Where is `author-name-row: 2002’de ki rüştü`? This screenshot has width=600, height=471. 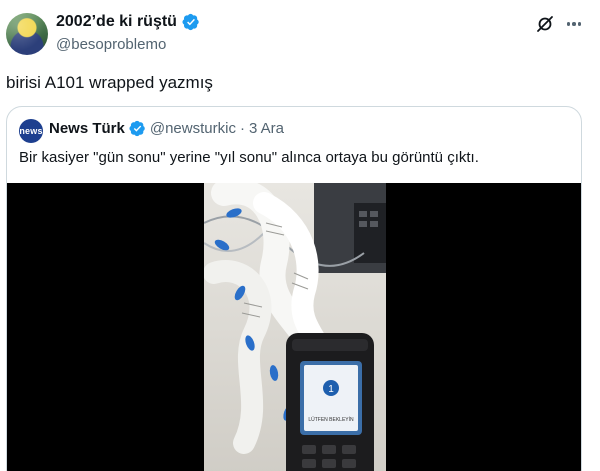 author-name-row: 2002’de ki rüştü is located at coordinates (128, 22).